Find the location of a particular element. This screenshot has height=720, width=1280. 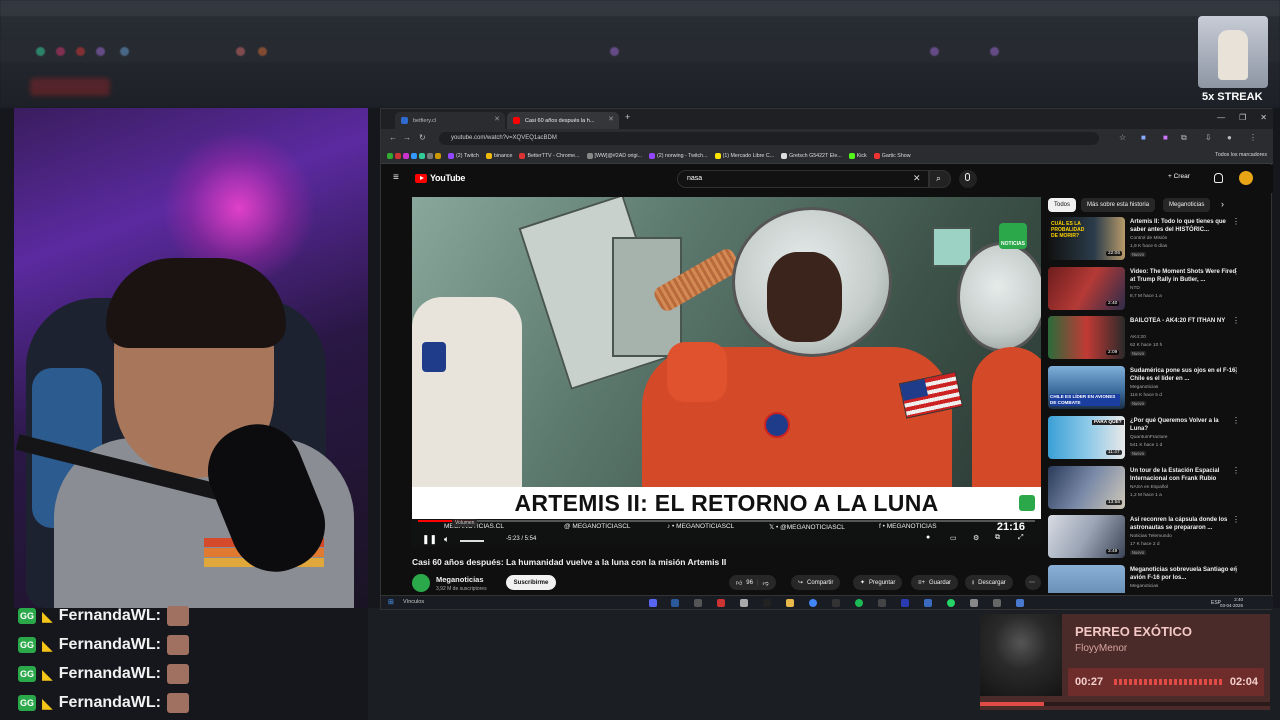

rec-channel: QuantumFracture is located at coordinates (1149, 437).